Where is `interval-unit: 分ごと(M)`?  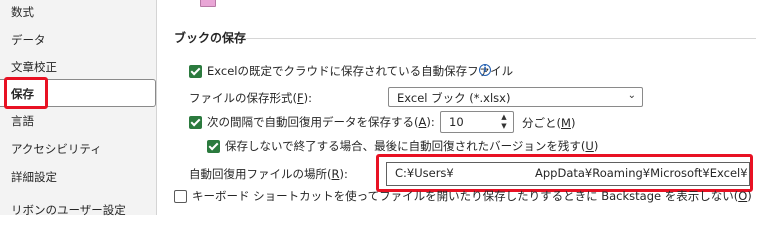
interval-unit: 分ごと(M) is located at coordinates (549, 123).